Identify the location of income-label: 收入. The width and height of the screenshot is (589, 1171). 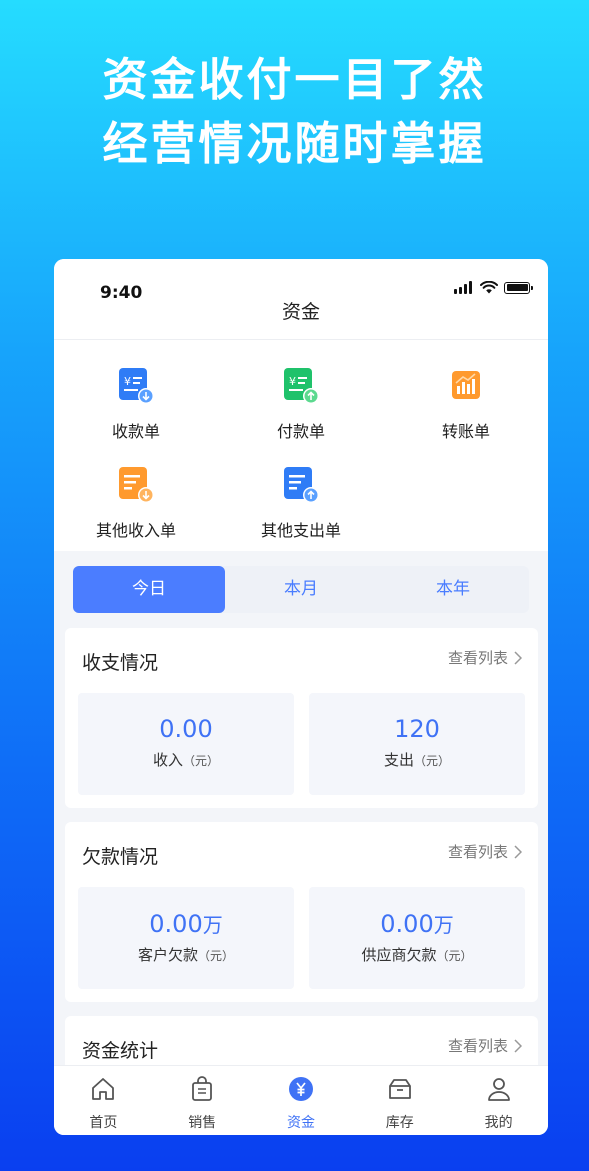
(167, 760).